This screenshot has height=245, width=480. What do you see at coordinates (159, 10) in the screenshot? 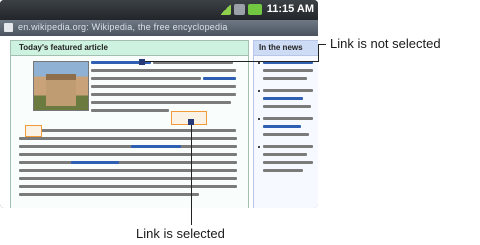
I see `status-bar: 11:15 AM` at bounding box center [159, 10].